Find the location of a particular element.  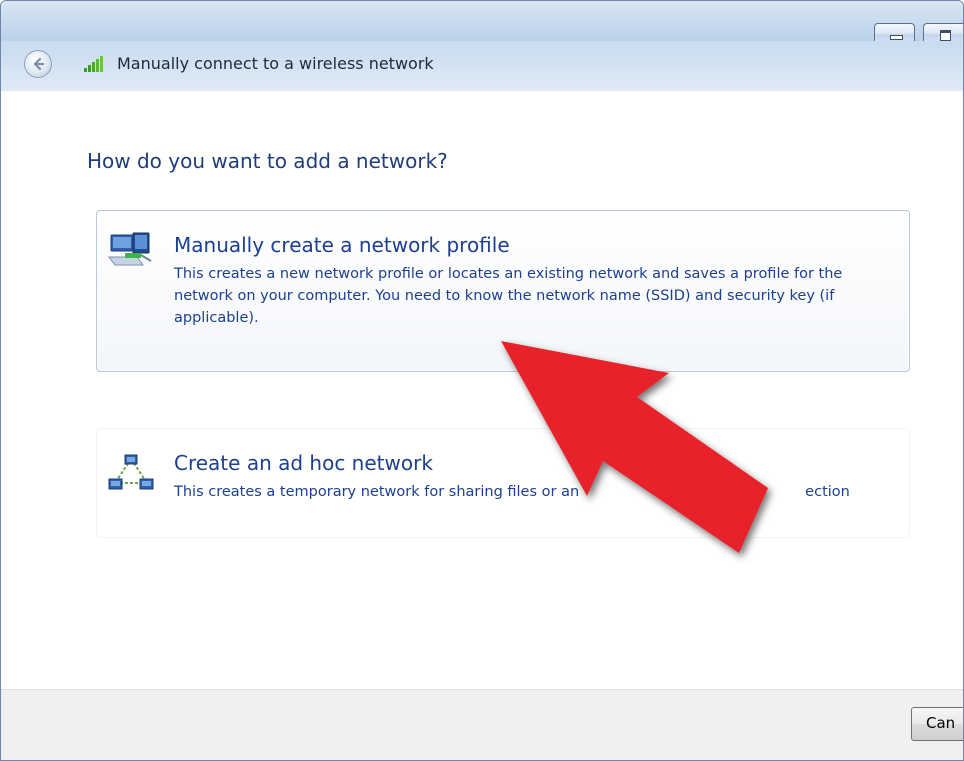

minimize-icon is located at coordinates (896, 37).